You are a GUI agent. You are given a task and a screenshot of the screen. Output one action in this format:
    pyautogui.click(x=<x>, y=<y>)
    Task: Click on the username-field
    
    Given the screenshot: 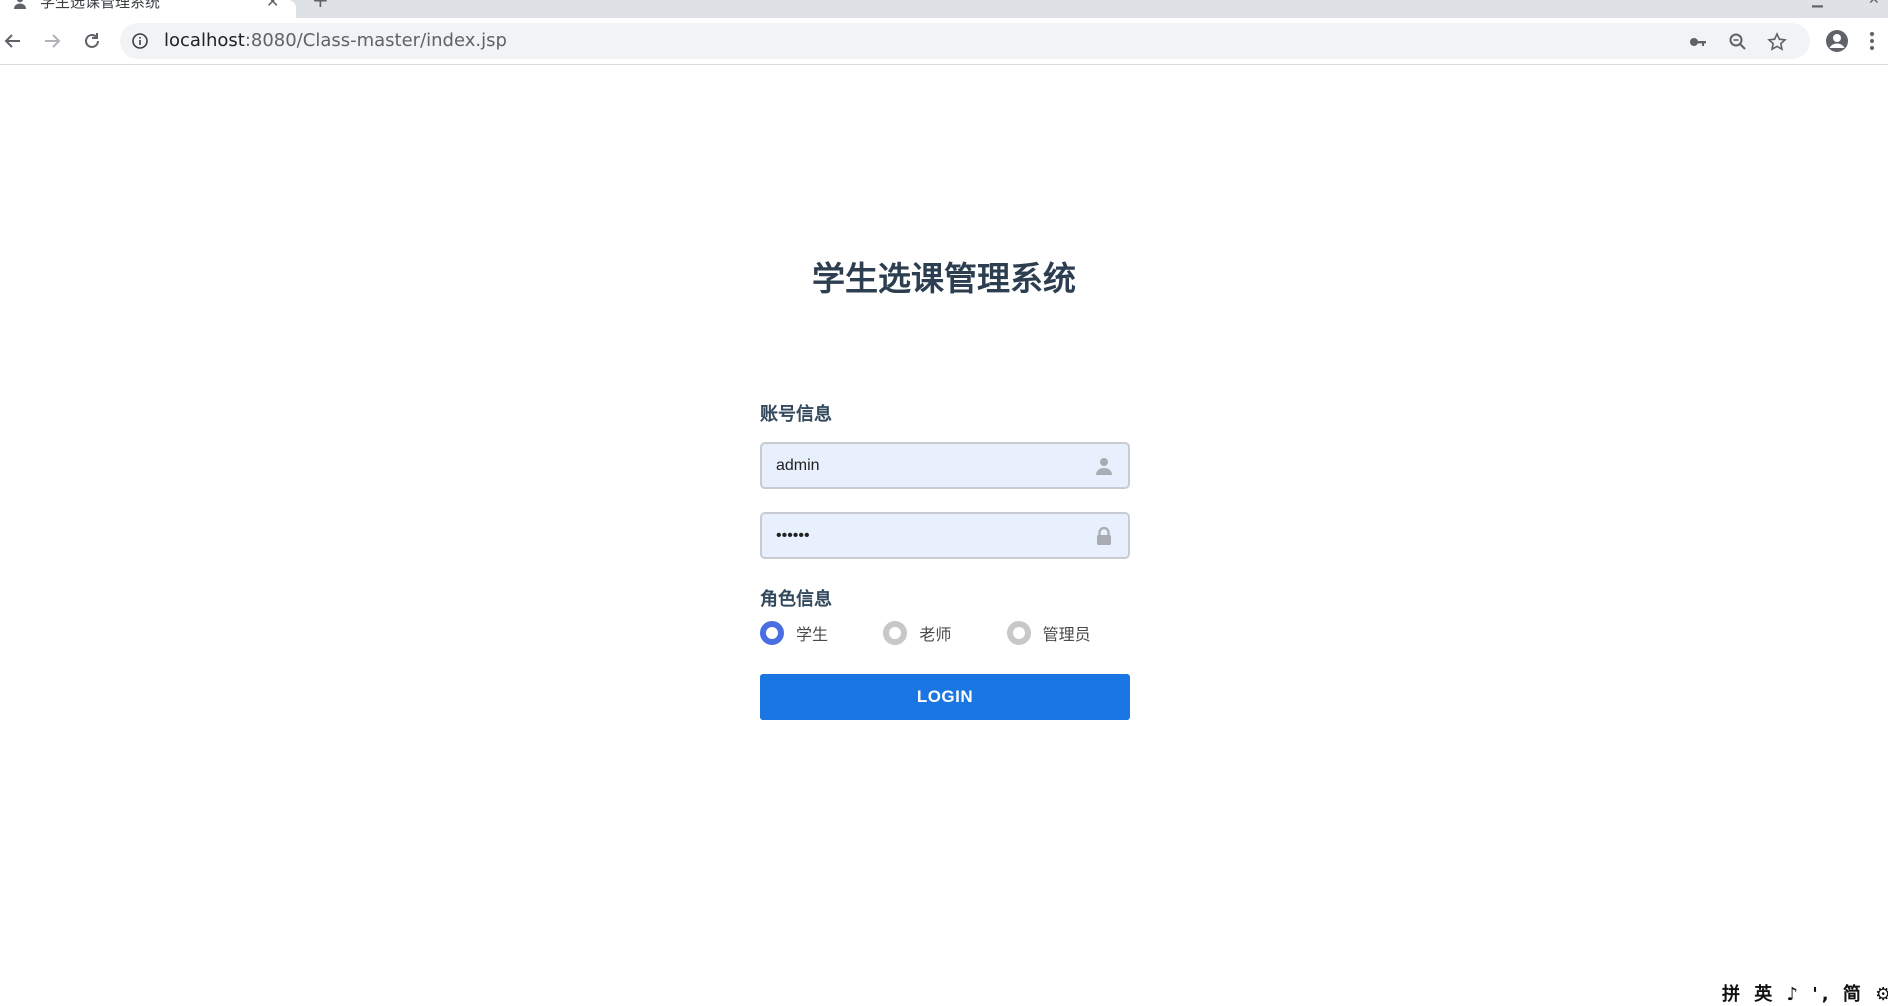 What is the action you would take?
    pyautogui.click(x=945, y=465)
    